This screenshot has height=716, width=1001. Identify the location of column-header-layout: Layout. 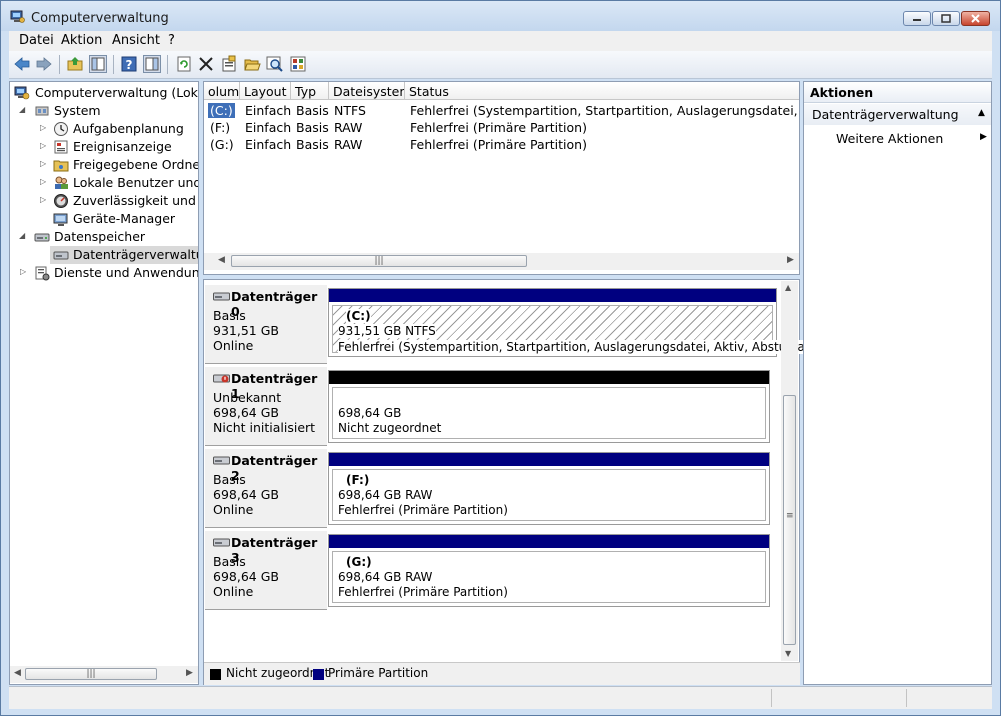
(265, 91).